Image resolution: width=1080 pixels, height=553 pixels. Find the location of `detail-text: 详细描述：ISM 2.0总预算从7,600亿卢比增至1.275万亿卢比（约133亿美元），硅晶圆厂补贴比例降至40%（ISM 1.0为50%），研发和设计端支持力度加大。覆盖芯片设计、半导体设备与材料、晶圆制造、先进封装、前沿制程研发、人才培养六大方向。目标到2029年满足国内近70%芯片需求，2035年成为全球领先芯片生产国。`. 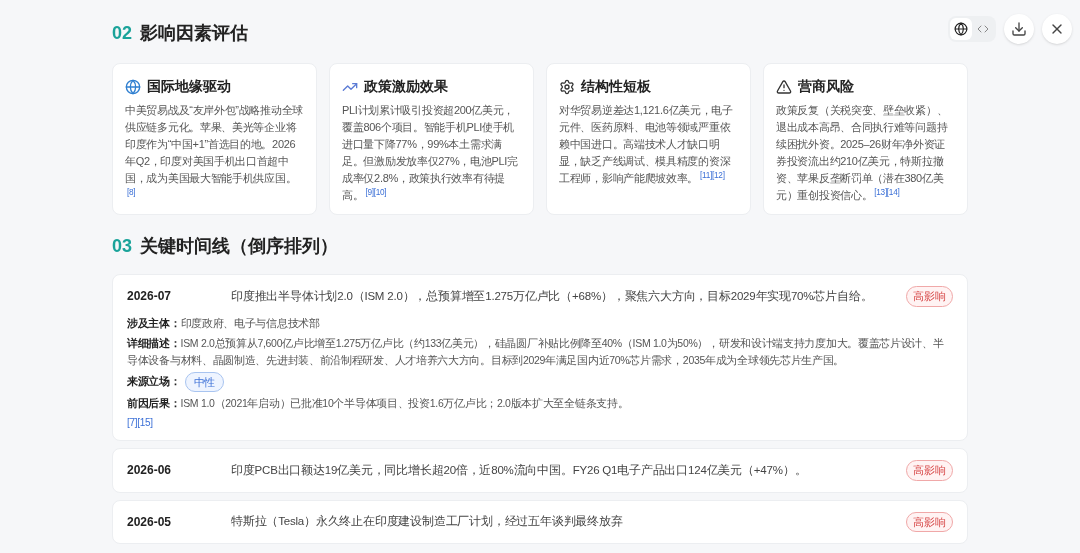

detail-text: 详细描述：ISM 2.0总预算从7,600亿卢比增至1.275万亿卢比（约133亿美元），硅晶圆厂补贴比例降至40%（ISM 1.0为50%），研发和设计端支持力度加大。覆盖芯片设计、半导体设备与材料、晶圆制造、先进封装、前沿制程研发、人才培养六大方向。目标到2029年满足国内近70%芯片需求，2035年成为全球领先芯片生产国。 is located at coordinates (536, 351).